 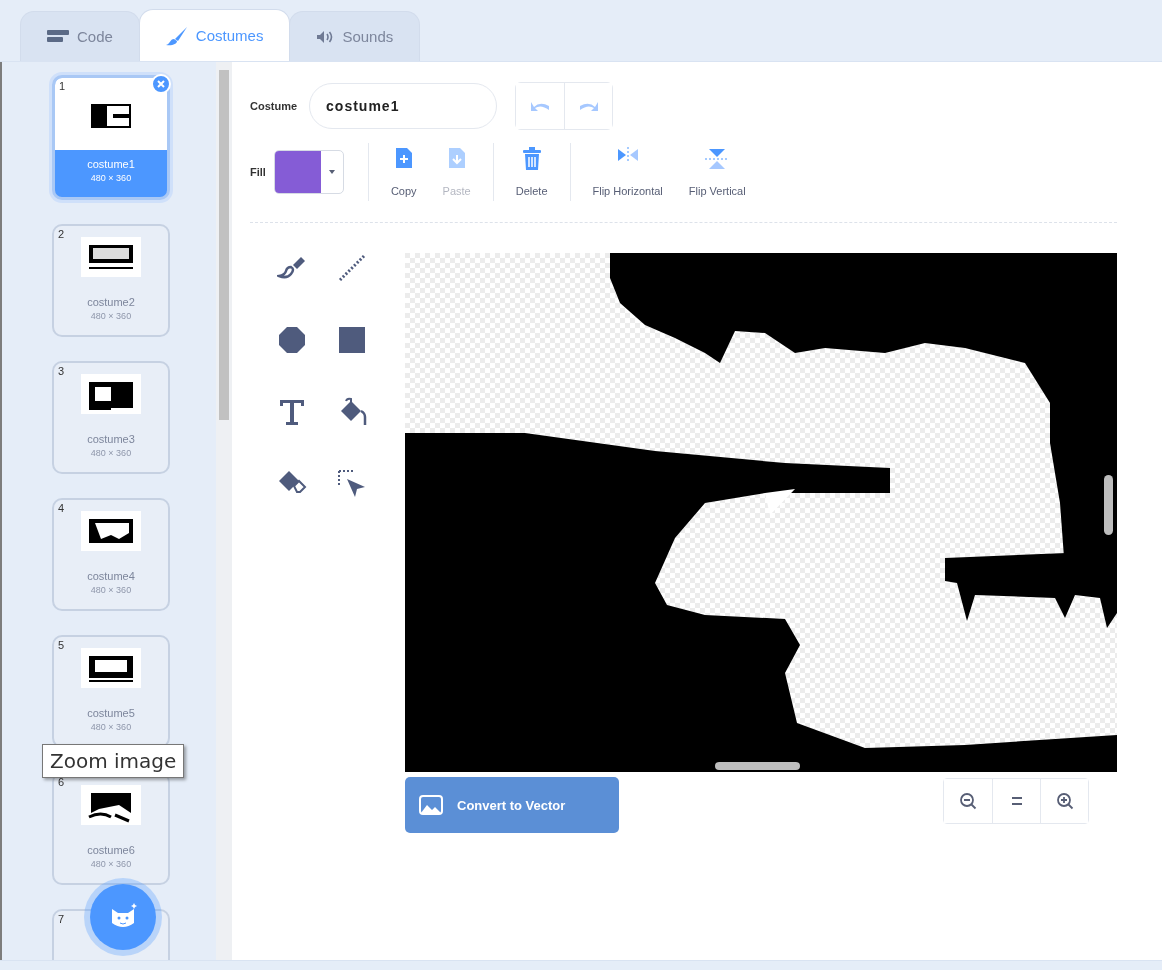 I want to click on delete-costume-icon, so click(x=161, y=84).